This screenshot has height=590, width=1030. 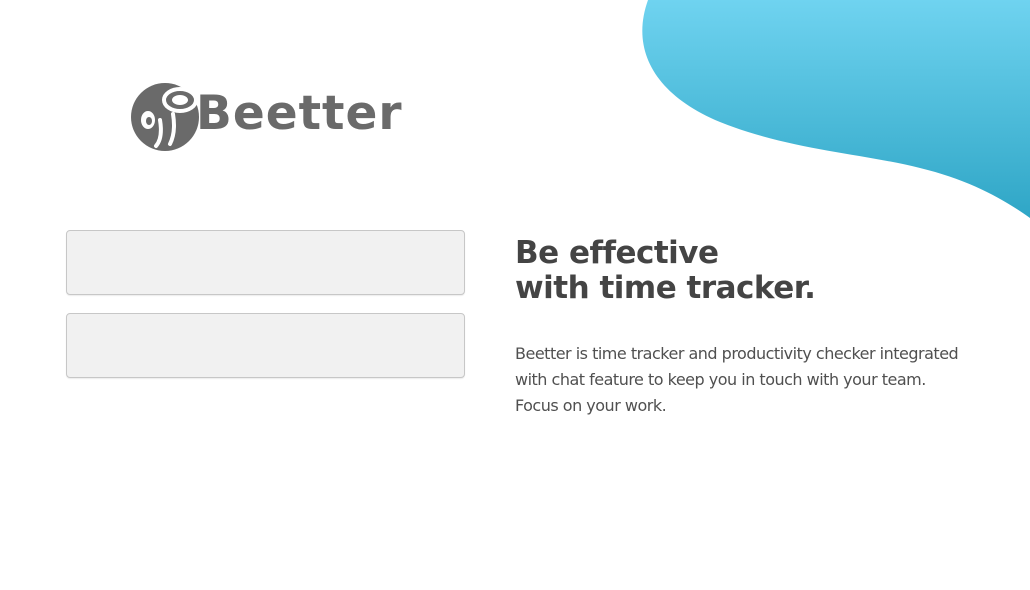 I want to click on bee-logo-icon, so click(x=165, y=117).